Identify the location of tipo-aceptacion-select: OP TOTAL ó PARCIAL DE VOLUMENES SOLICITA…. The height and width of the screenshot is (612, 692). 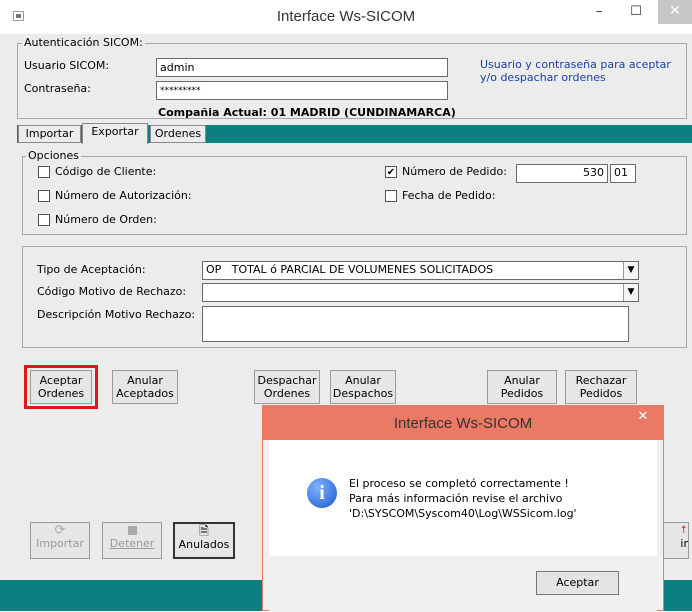
(420, 270).